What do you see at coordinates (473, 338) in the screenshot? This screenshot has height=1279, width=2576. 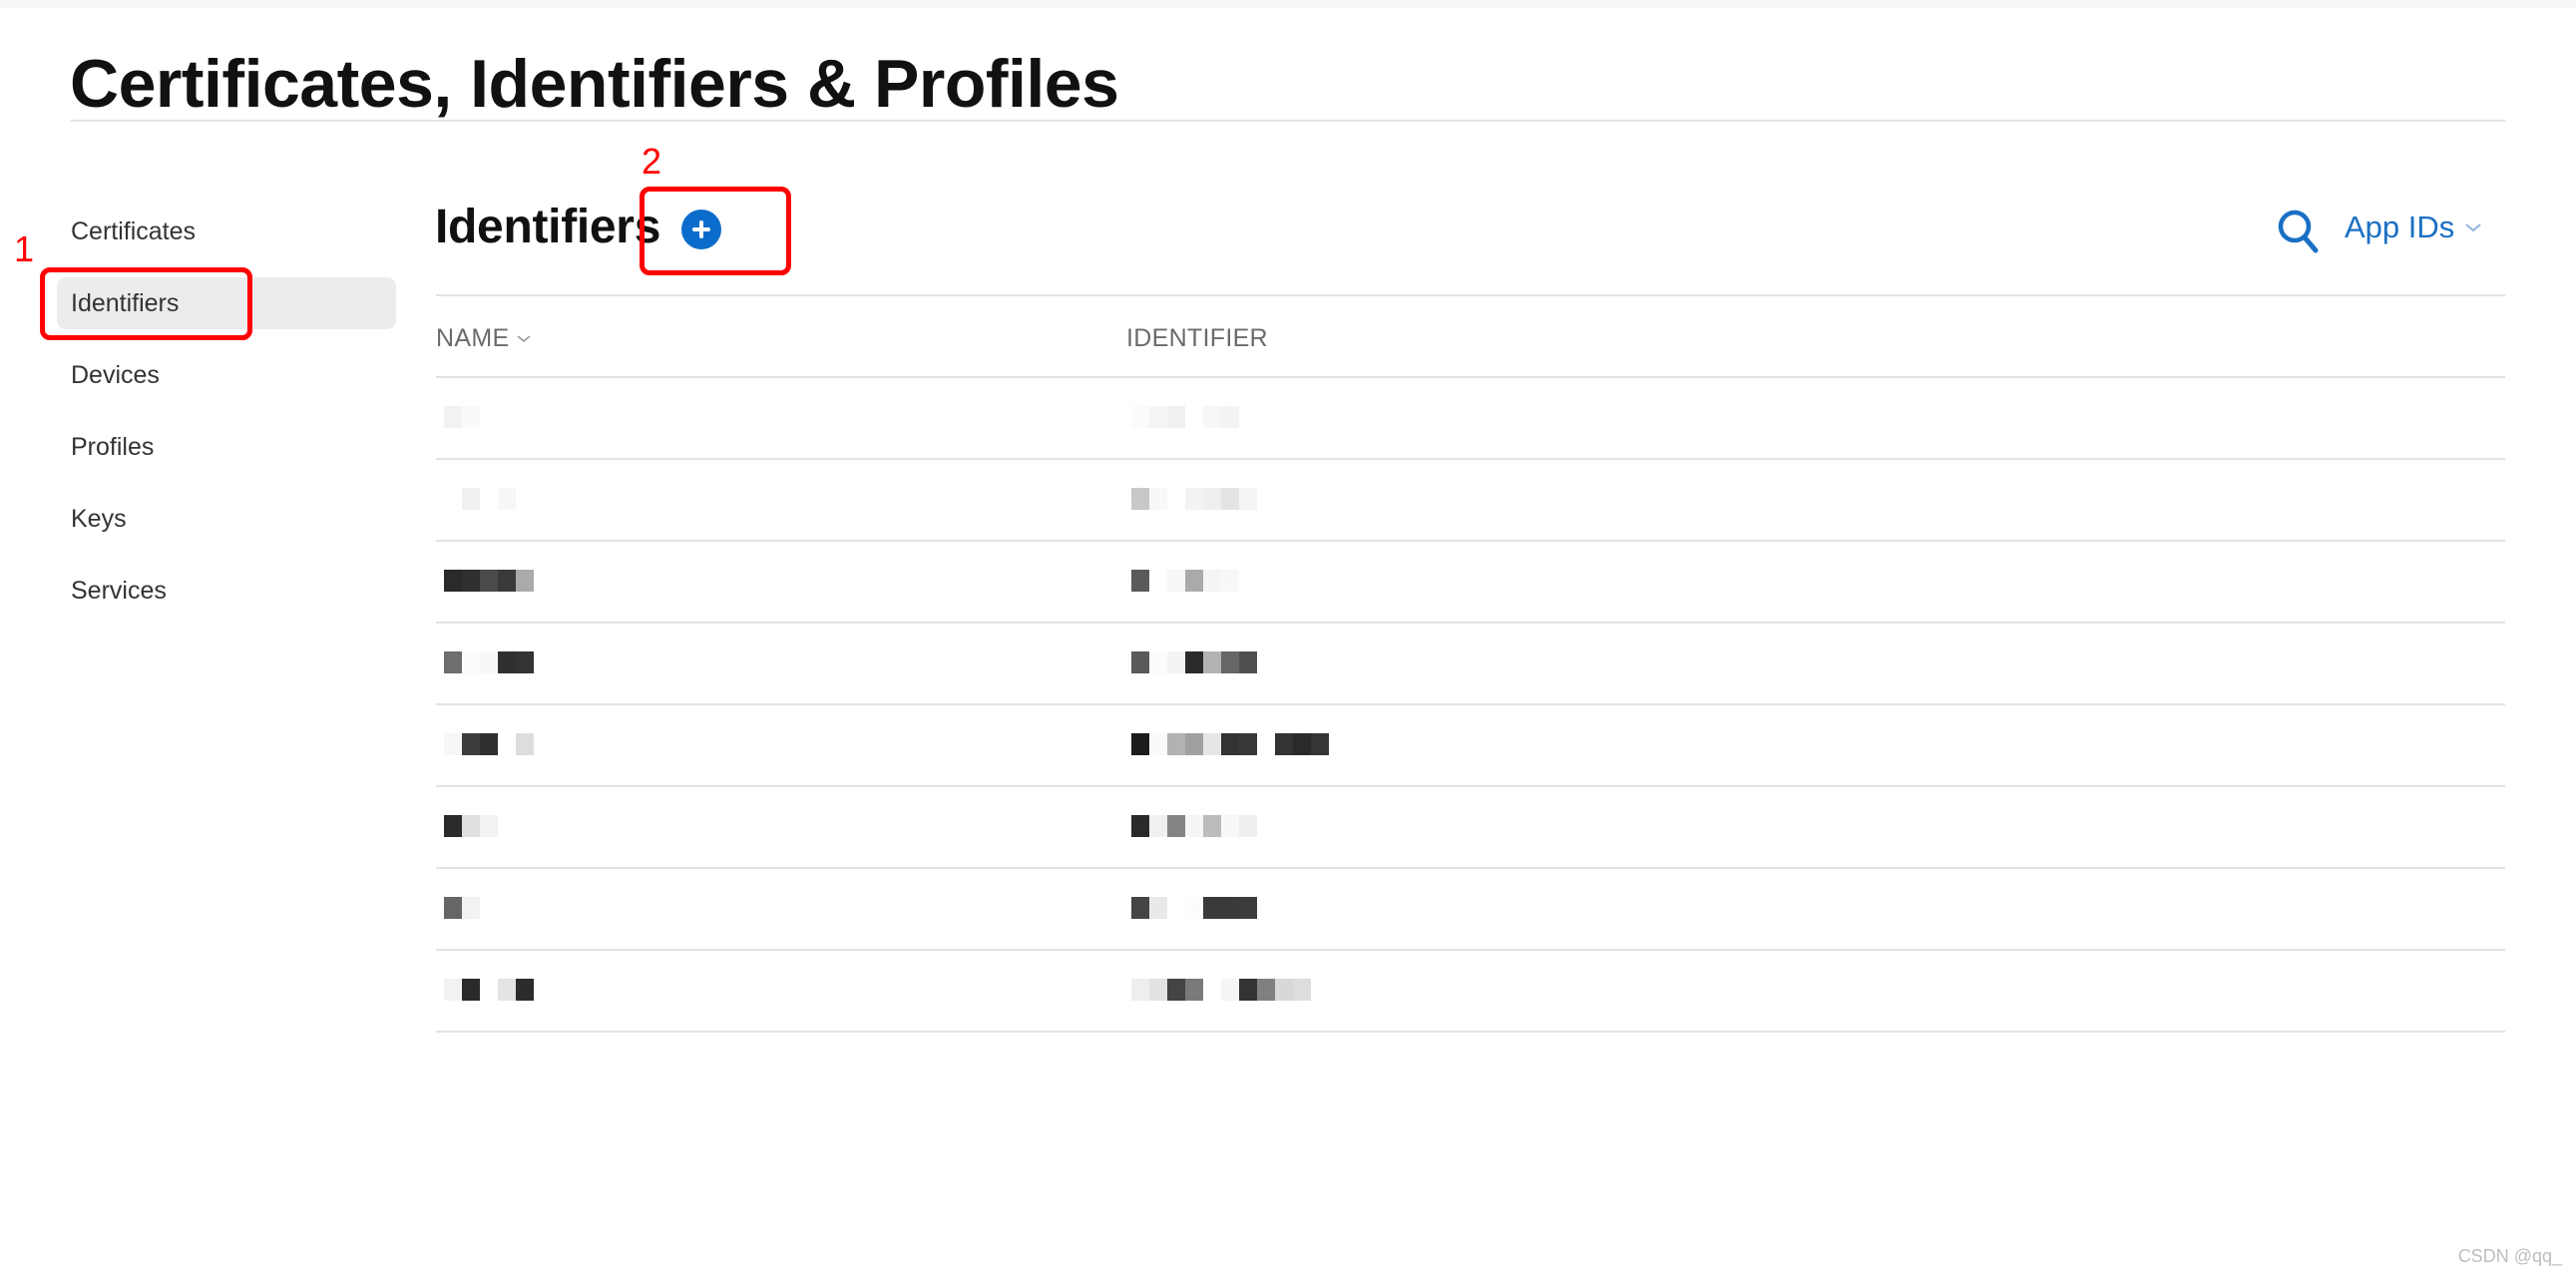 I see `column-header-label: NAME` at bounding box center [473, 338].